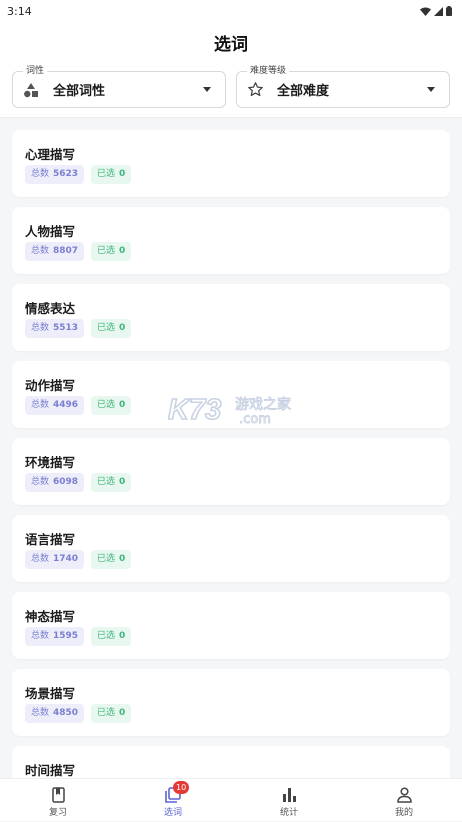 This screenshot has width=462, height=822. Describe the element at coordinates (50, 770) in the screenshot. I see `category-name: 时间描写` at that location.